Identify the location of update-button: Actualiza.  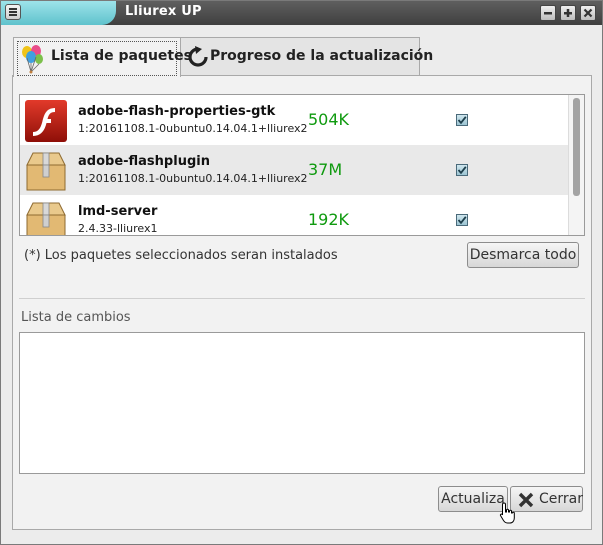
(473, 499).